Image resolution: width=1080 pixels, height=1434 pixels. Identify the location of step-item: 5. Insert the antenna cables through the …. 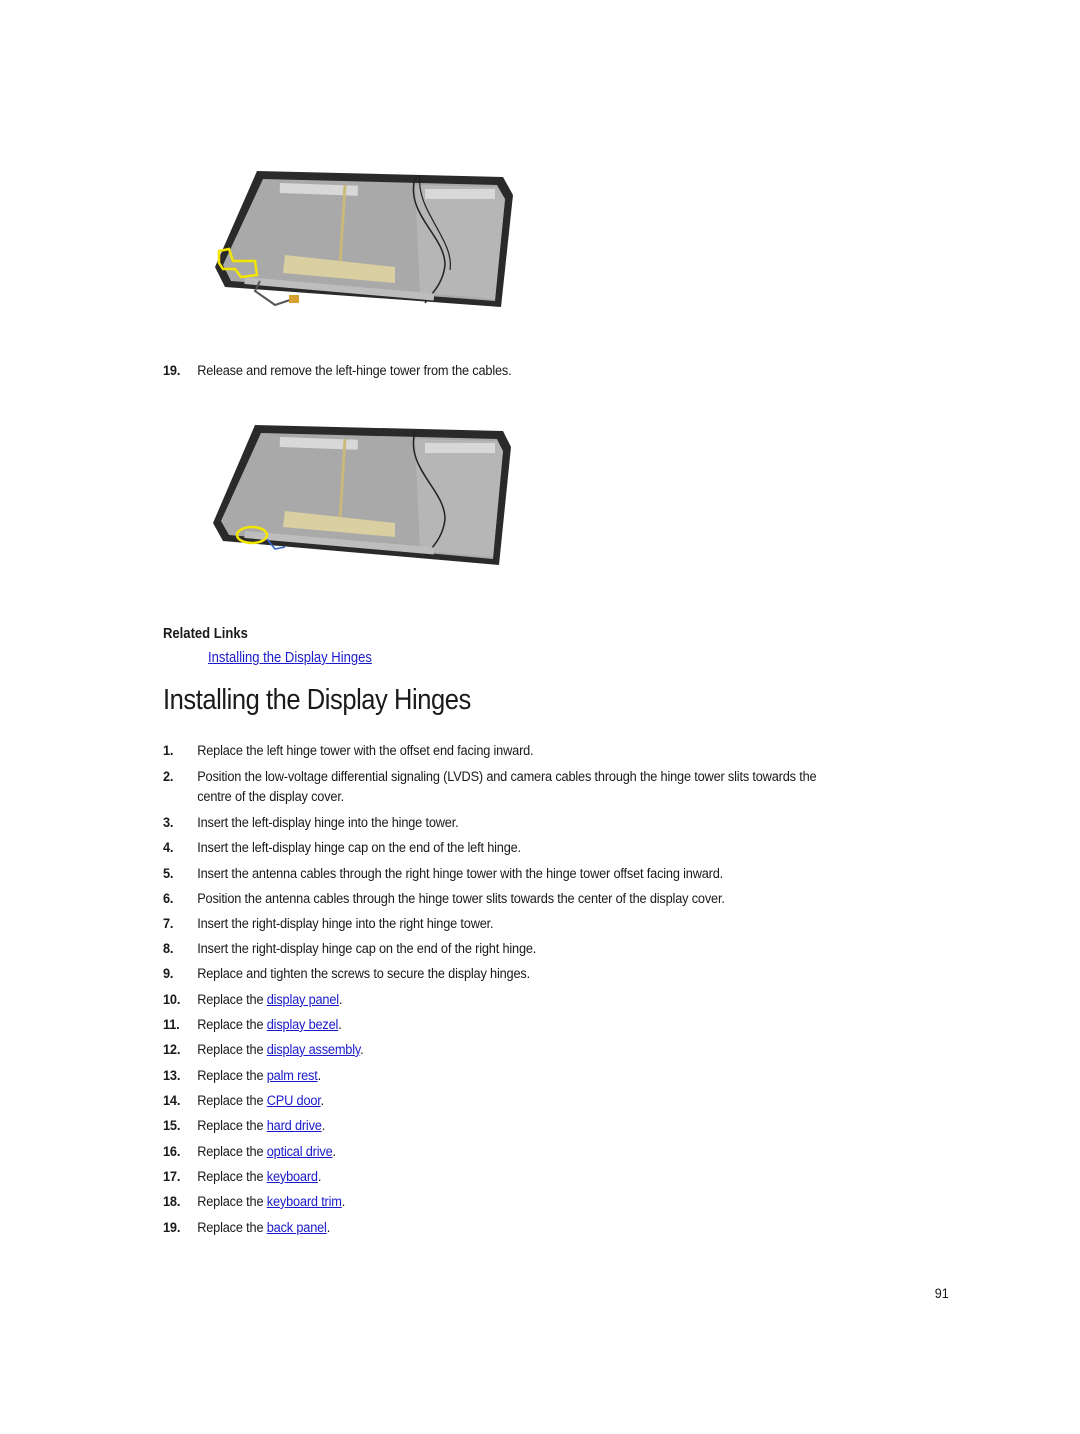
(443, 874).